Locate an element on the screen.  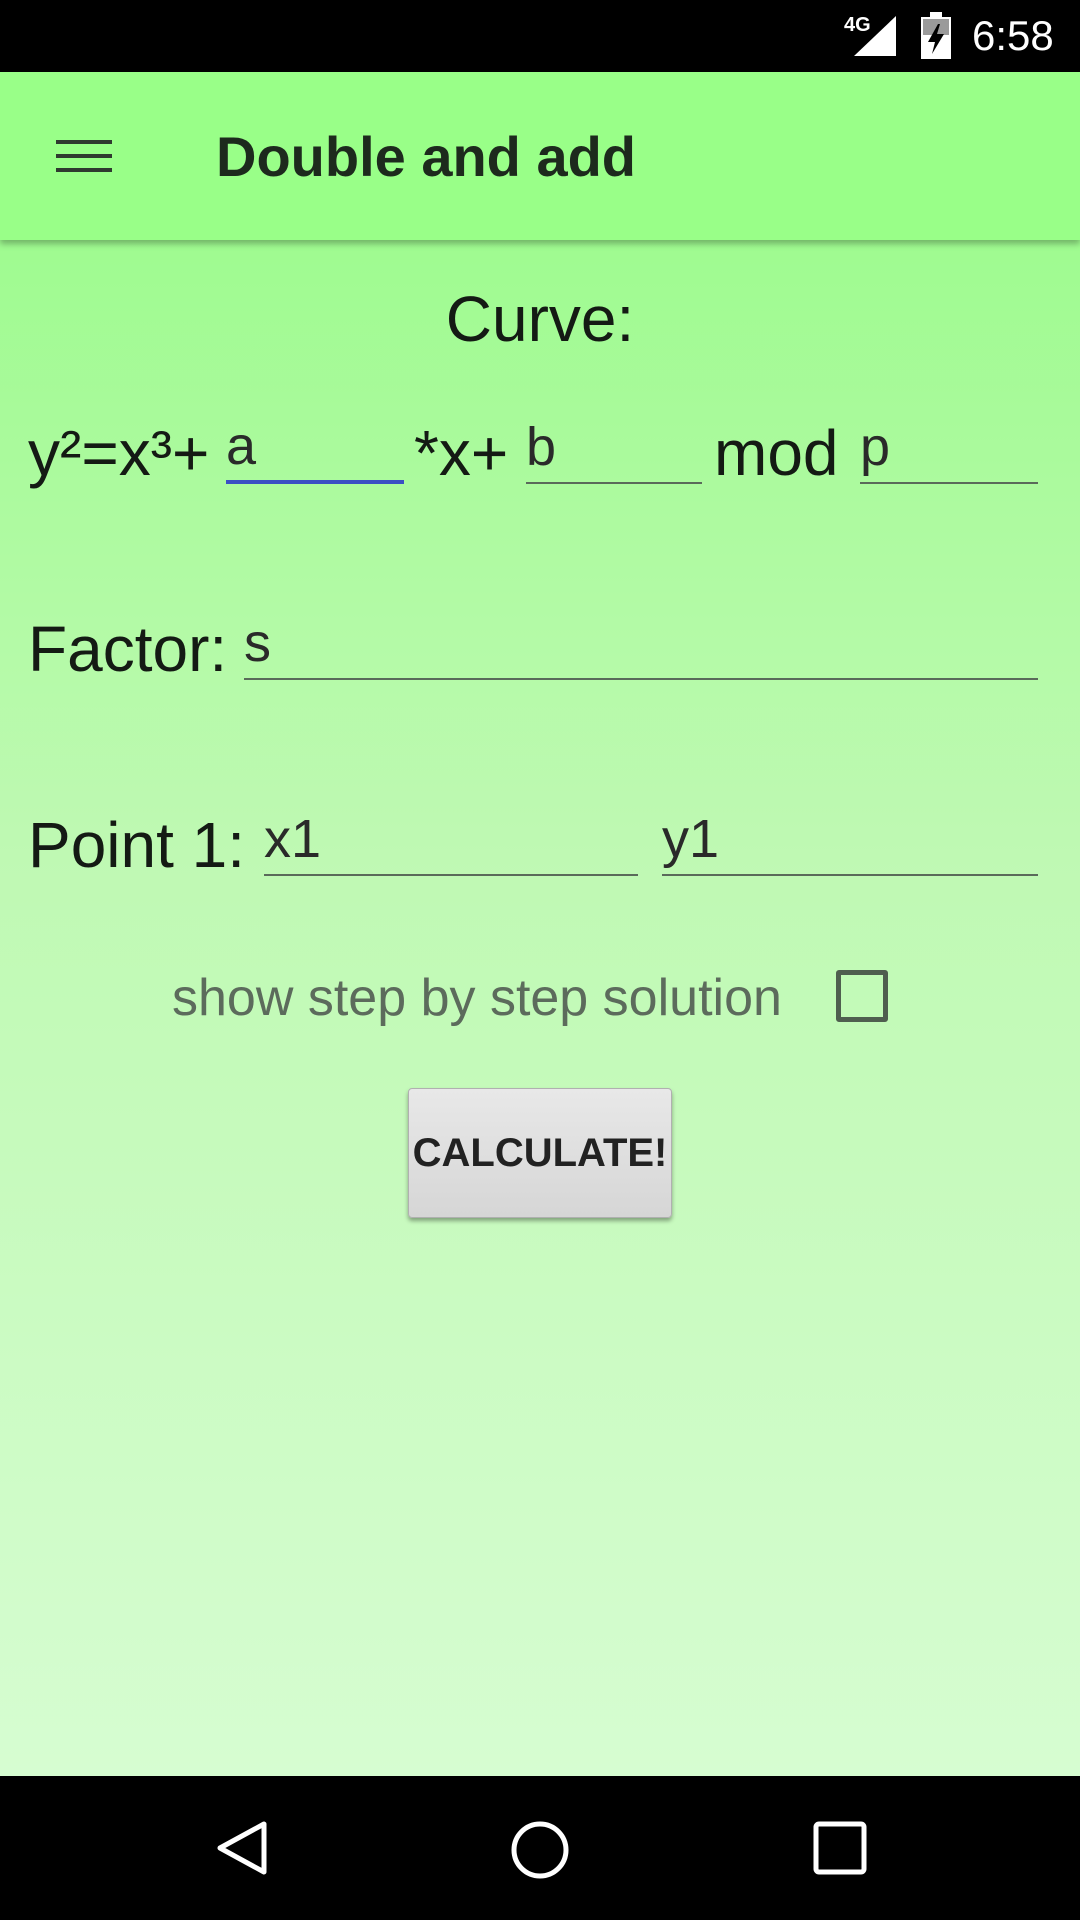
signal-icon is located at coordinates (875, 36).